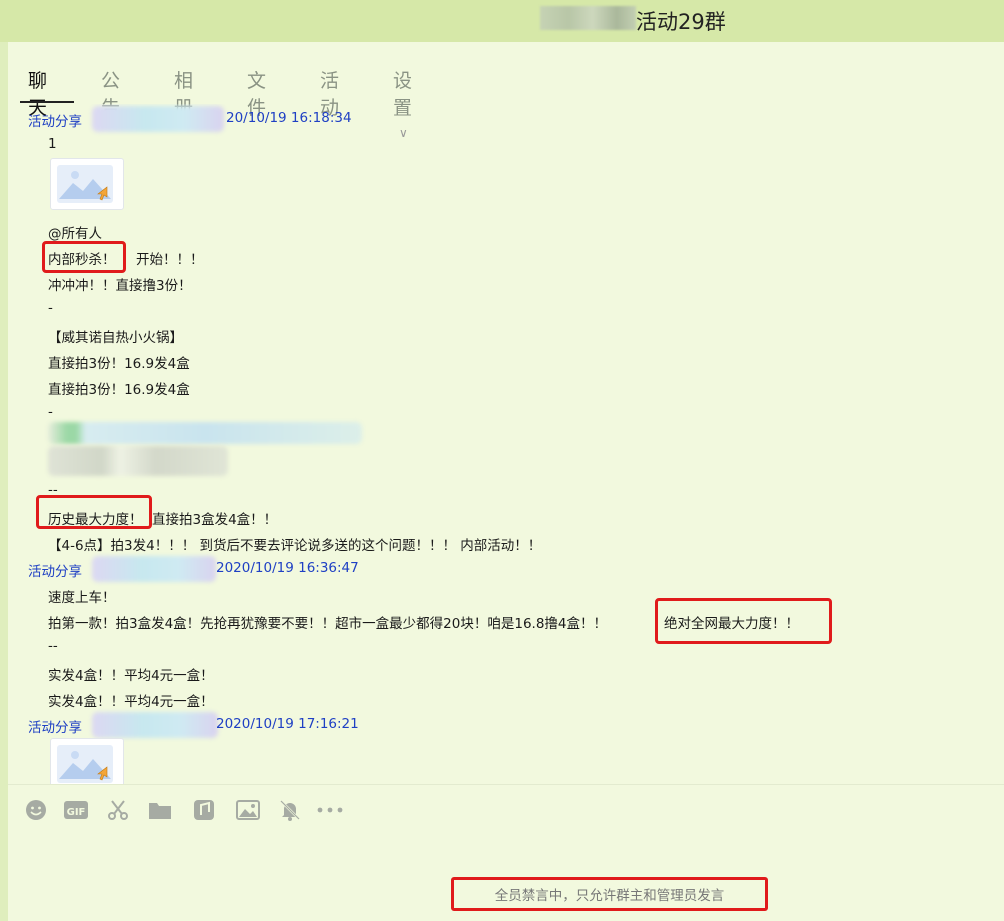 This screenshot has width=1004, height=921. What do you see at coordinates (588, 18) in the screenshot?
I see `blurred-group-name` at bounding box center [588, 18].